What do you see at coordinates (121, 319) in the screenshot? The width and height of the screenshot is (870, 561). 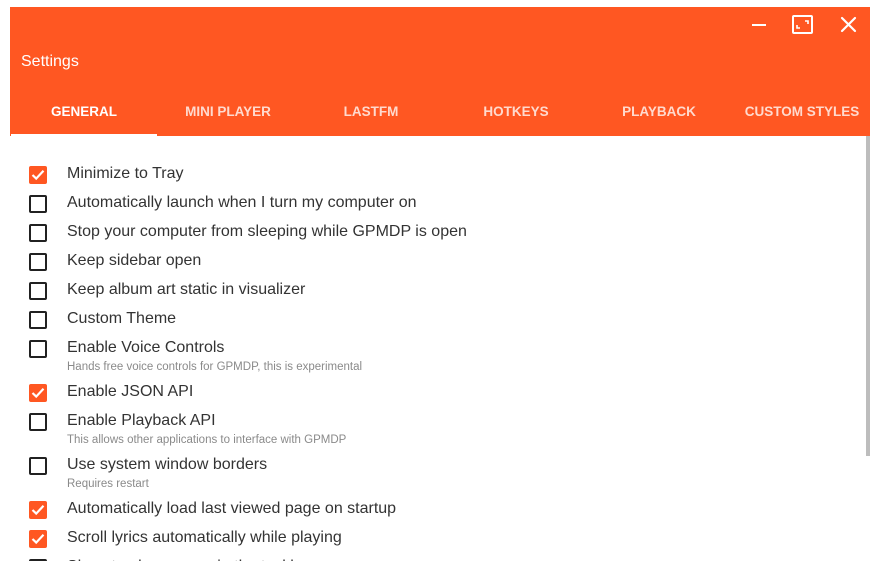 I see `setting-label: Custom Theme` at bounding box center [121, 319].